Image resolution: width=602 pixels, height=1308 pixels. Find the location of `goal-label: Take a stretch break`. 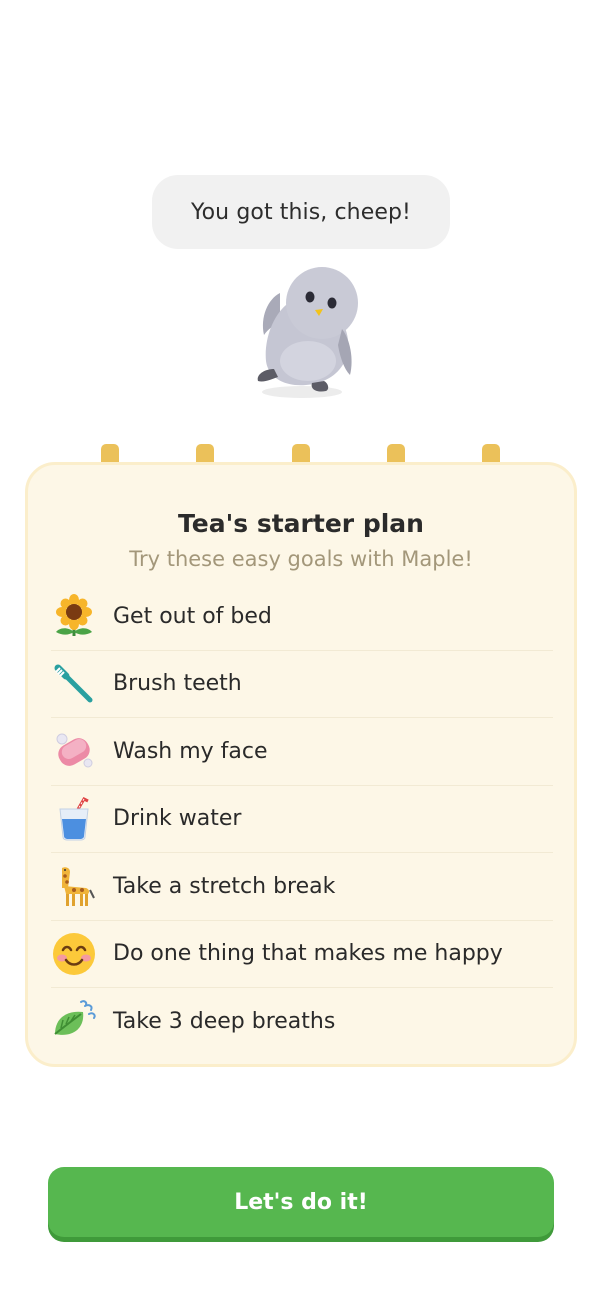

goal-label: Take a stretch break is located at coordinates (224, 886).